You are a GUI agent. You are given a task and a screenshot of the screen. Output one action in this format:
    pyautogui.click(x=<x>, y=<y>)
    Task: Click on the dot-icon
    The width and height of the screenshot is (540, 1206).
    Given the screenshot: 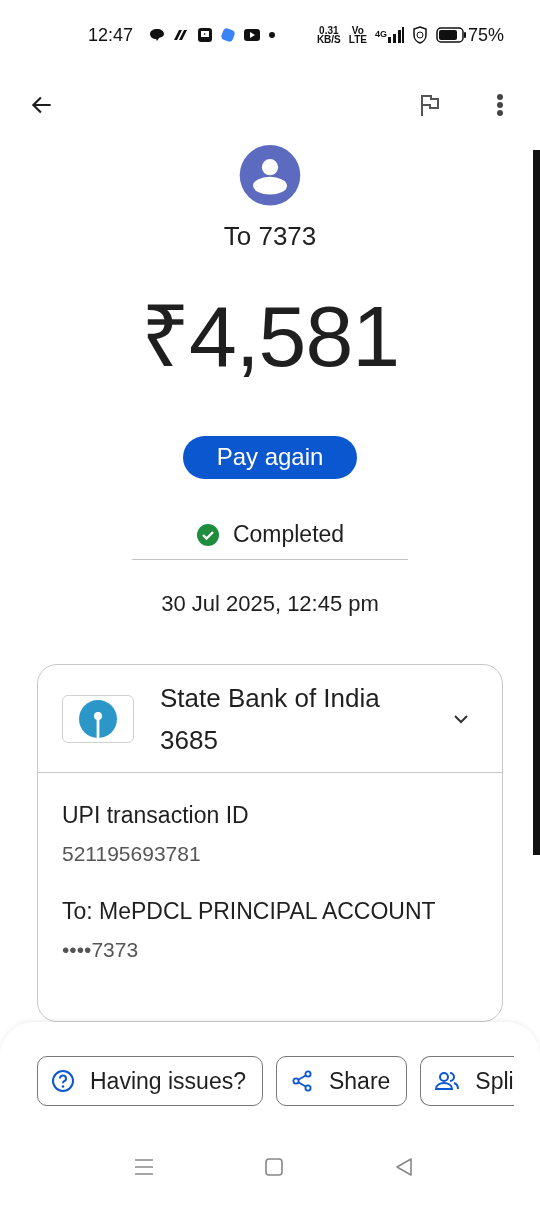 What is the action you would take?
    pyautogui.click(x=272, y=35)
    